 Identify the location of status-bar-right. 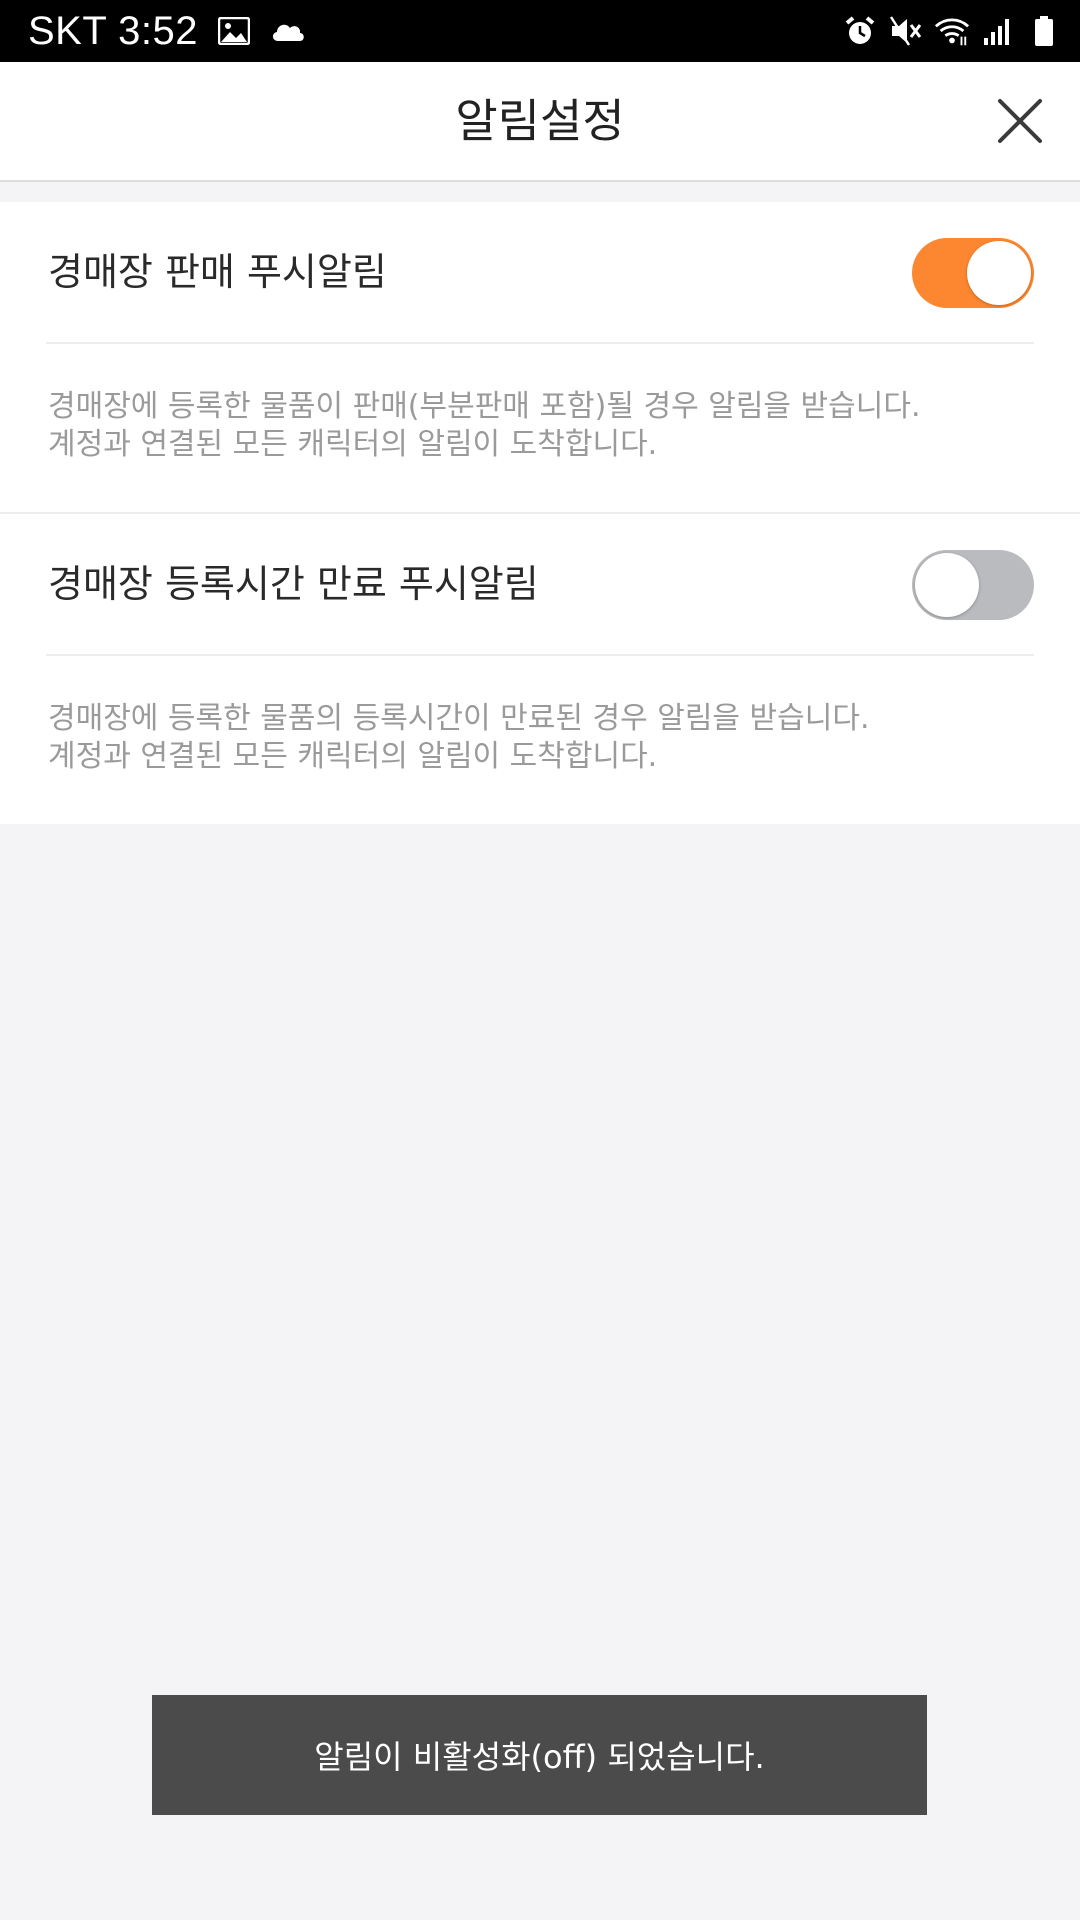
(952, 31).